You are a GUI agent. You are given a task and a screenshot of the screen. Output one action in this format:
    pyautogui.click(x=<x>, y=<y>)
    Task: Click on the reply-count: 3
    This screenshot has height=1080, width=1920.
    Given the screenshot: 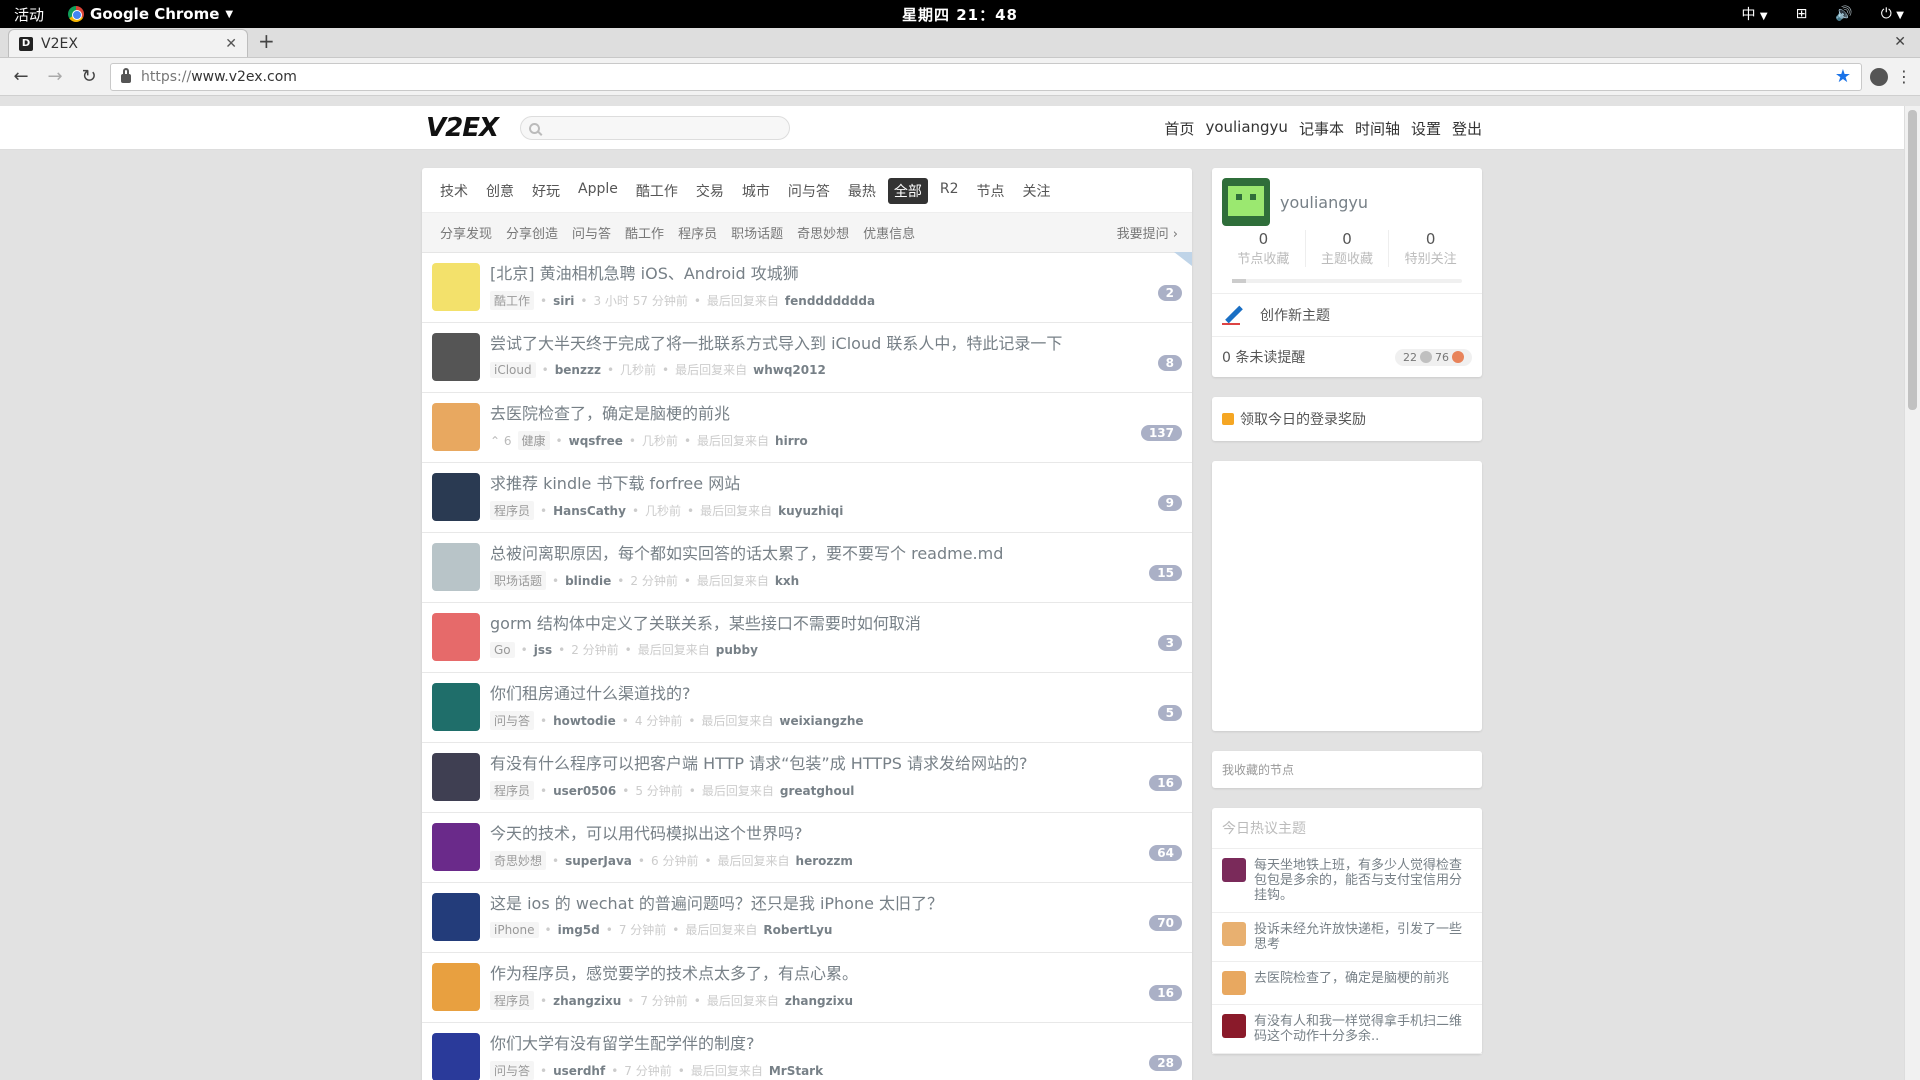 What is the action you would take?
    pyautogui.click(x=1169, y=643)
    